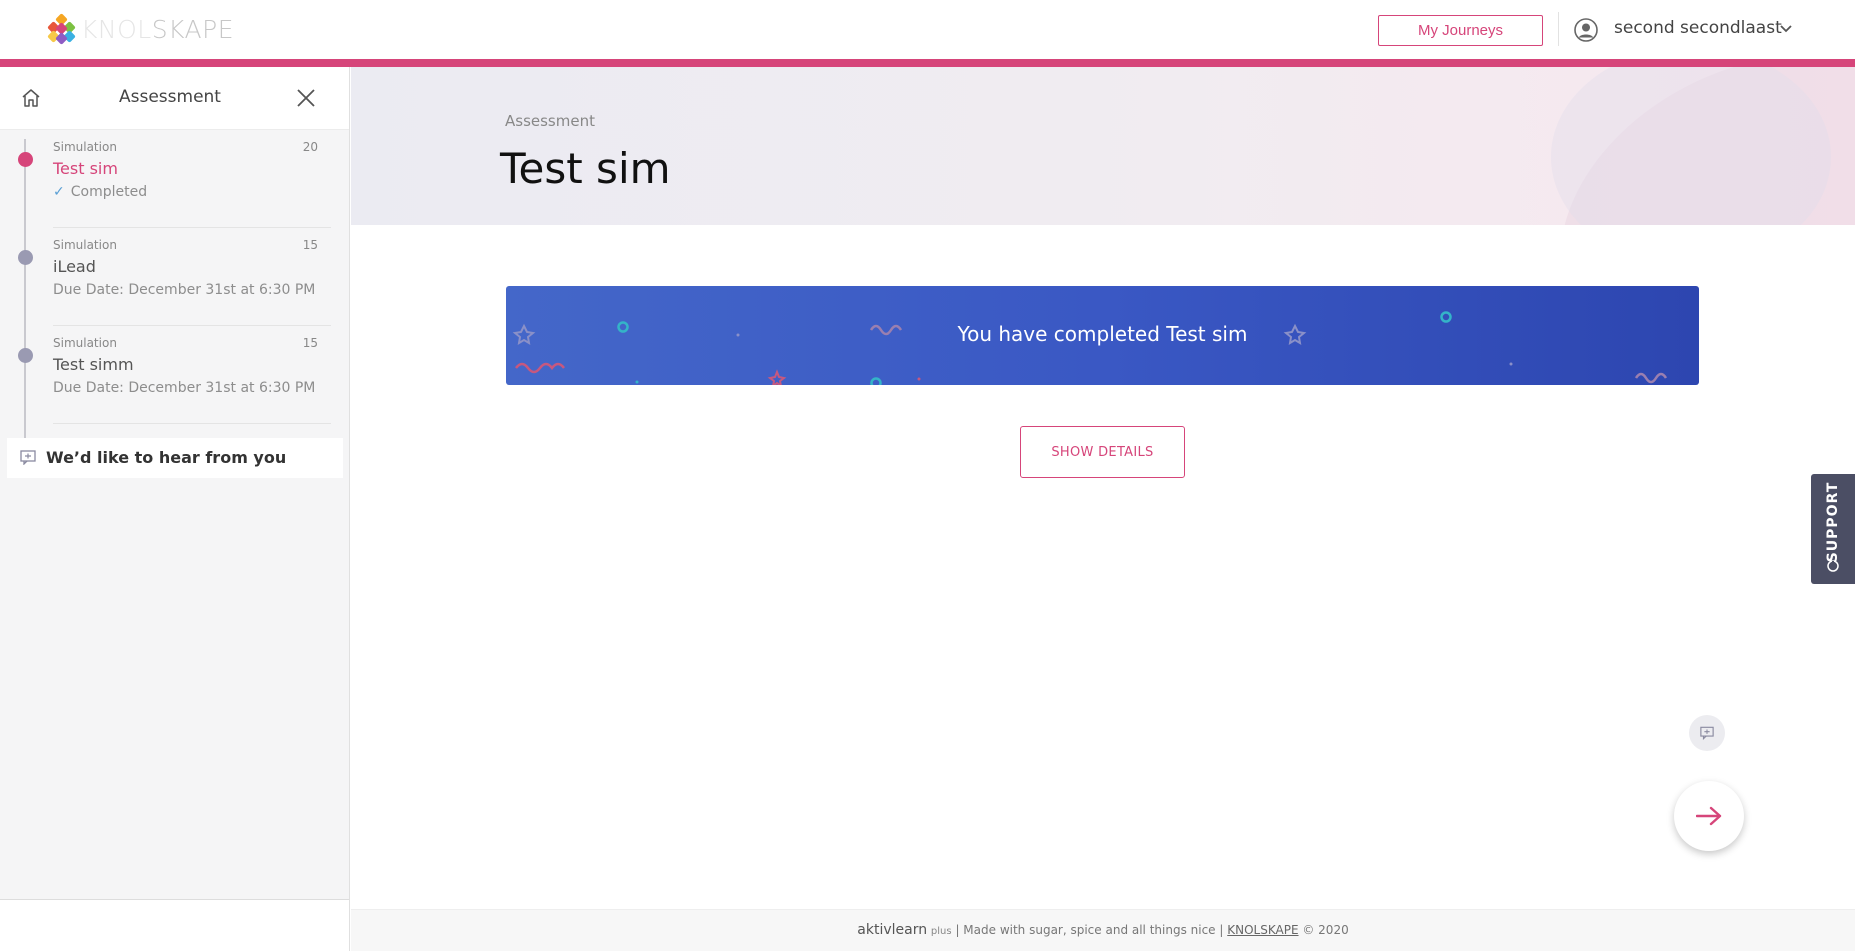 The width and height of the screenshot is (1855, 951). Describe the element at coordinates (927, 29) in the screenshot. I see `top-header: KNOLSKAPE My Journeys second secondlaast` at that location.